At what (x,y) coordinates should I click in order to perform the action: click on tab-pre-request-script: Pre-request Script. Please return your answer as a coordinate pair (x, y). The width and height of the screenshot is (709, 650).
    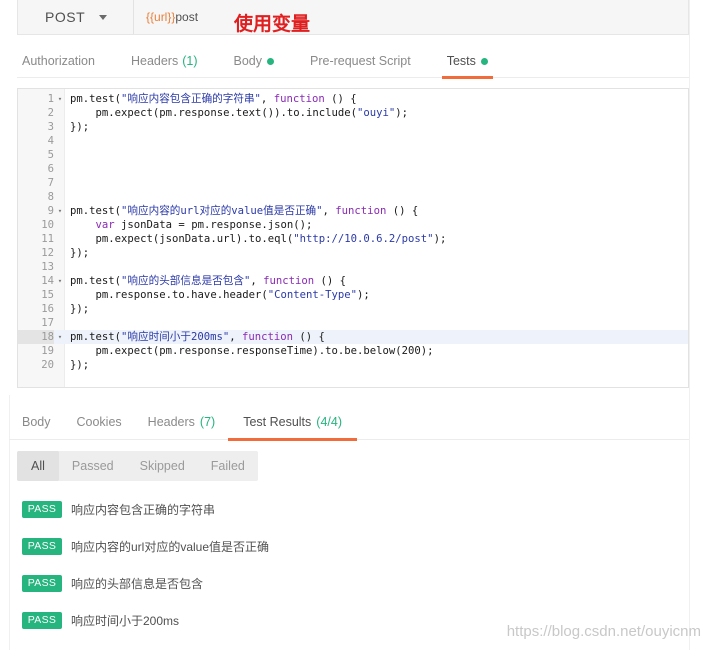
    Looking at the image, I should click on (360, 61).